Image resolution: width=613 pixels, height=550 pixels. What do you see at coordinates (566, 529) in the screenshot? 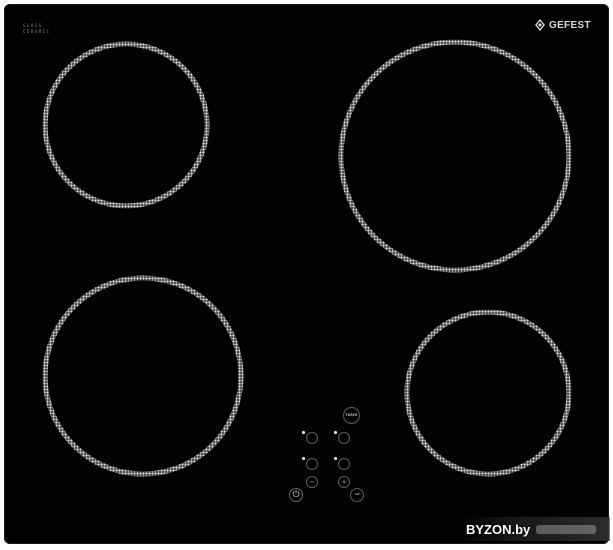
I see `watermark-blurred-text` at bounding box center [566, 529].